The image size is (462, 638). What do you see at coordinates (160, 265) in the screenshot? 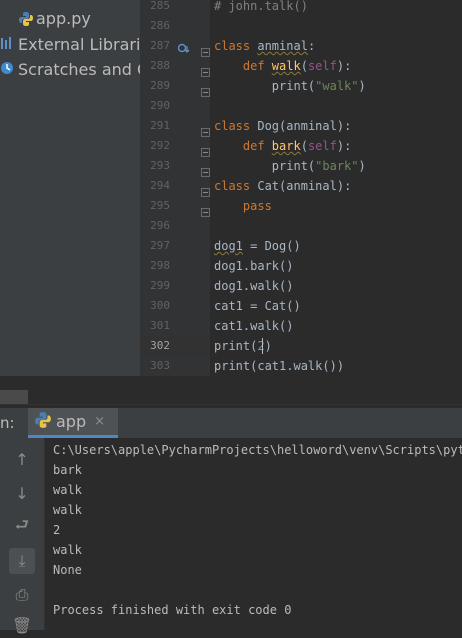
I see `line-number: 298` at bounding box center [160, 265].